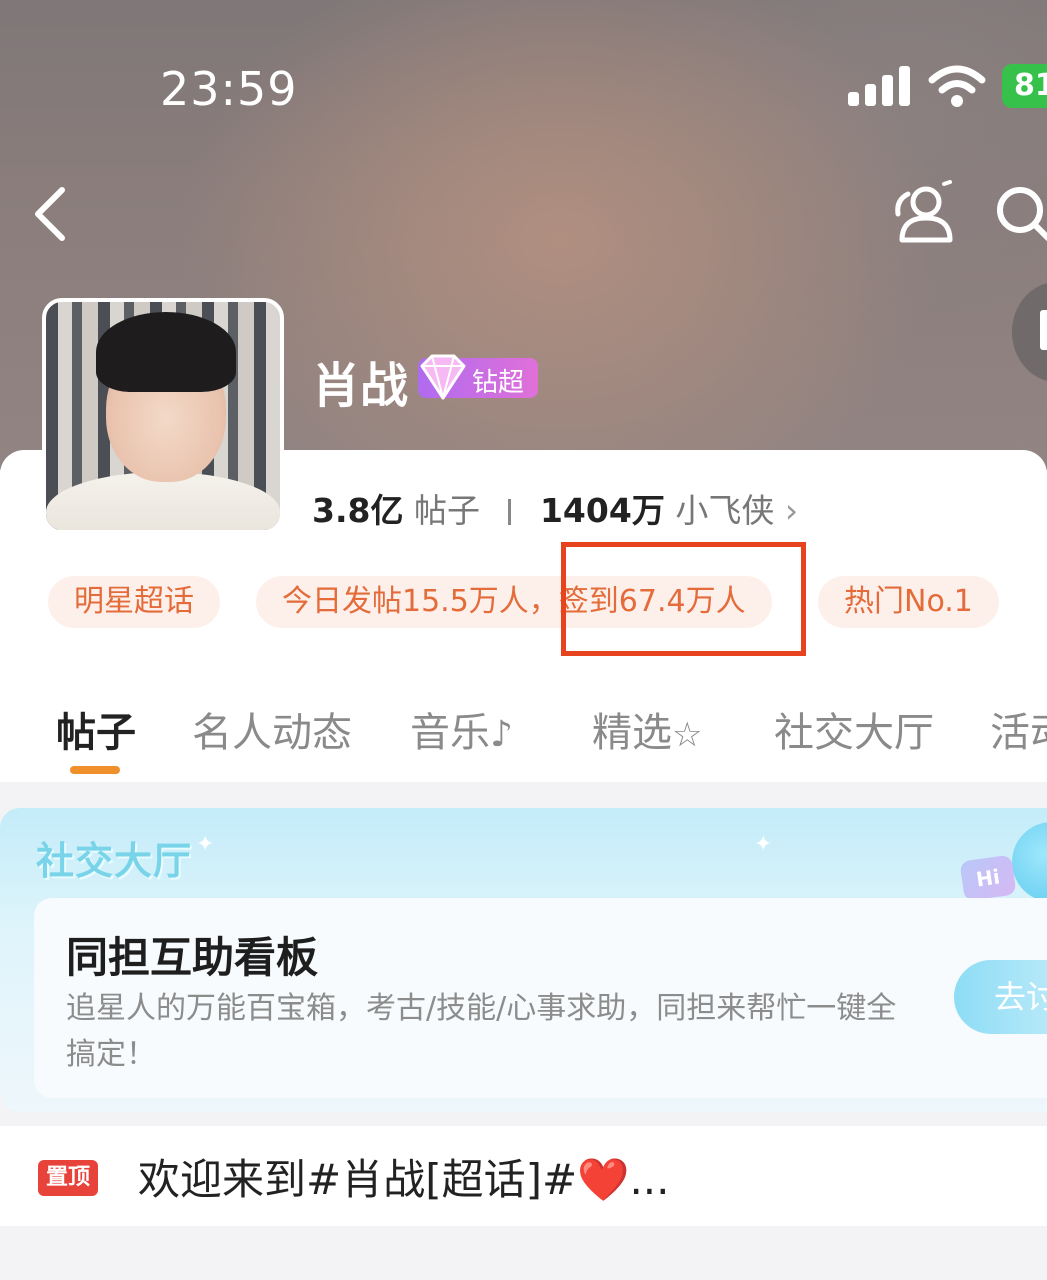  Describe the element at coordinates (446, 510) in the screenshot. I see `posts-label: 帖子` at that location.